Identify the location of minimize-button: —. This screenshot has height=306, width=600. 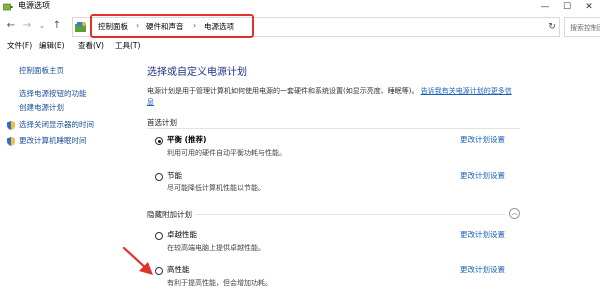
(545, 7).